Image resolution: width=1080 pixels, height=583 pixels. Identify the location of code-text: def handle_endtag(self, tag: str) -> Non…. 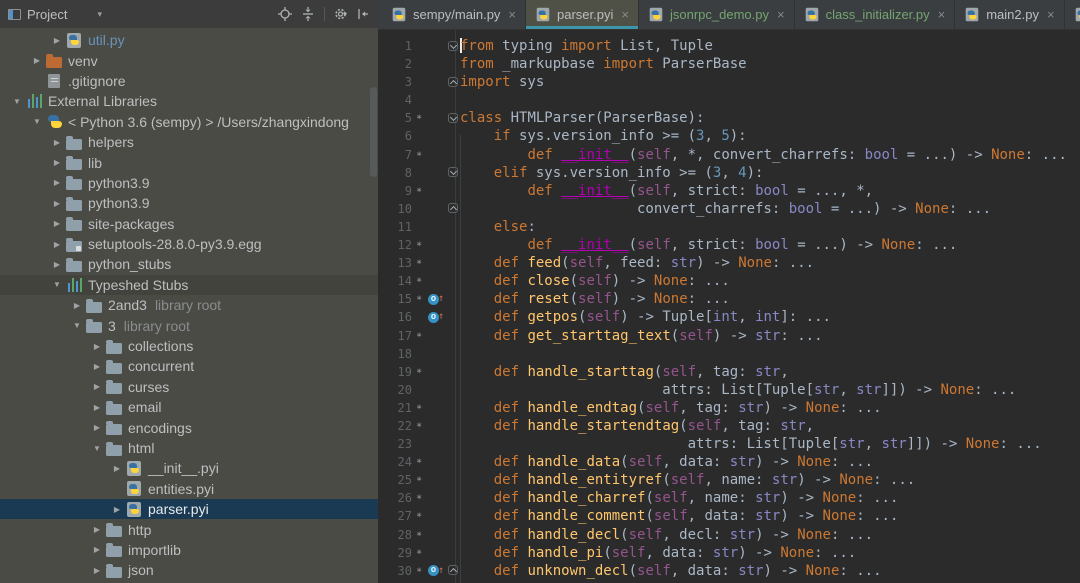
(770, 408).